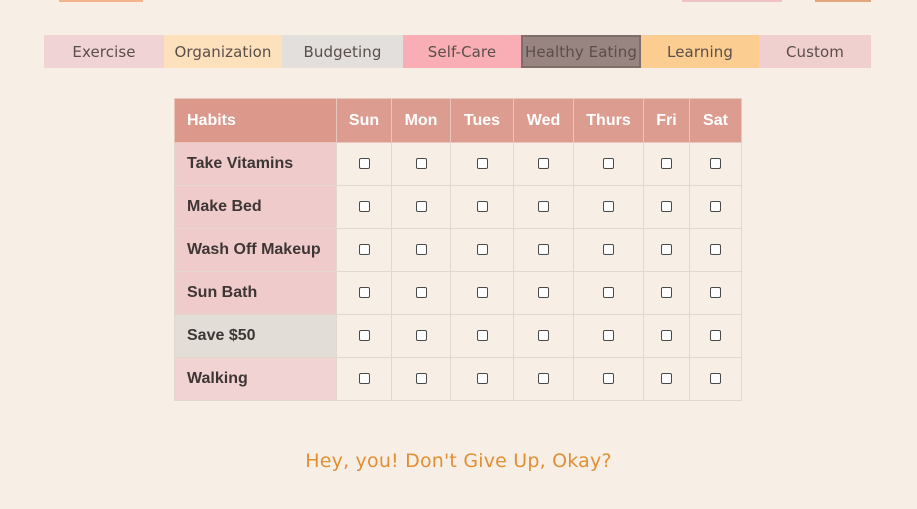  I want to click on tab-organization: Organization, so click(223, 51).